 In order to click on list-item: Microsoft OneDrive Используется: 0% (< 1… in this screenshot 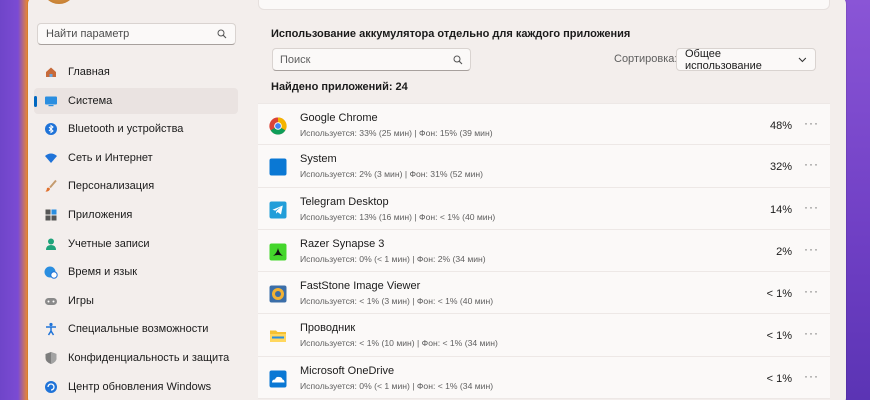, I will do `click(544, 378)`.